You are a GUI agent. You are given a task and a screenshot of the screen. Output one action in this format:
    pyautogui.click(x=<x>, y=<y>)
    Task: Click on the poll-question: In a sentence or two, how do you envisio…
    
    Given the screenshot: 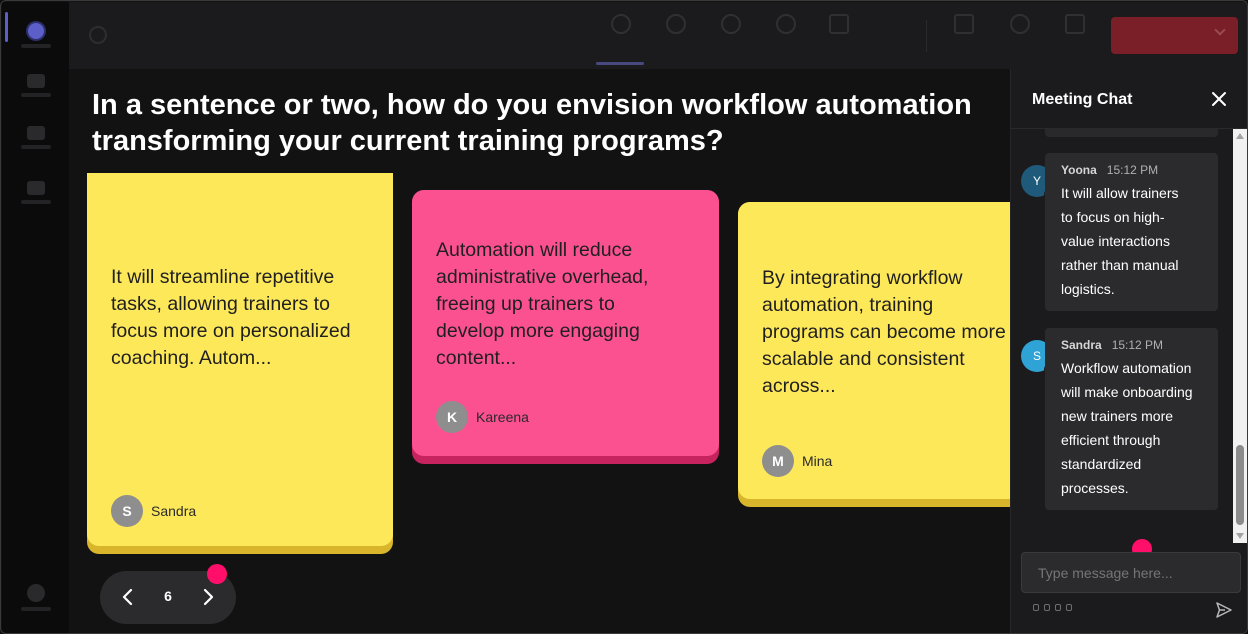 What is the action you would take?
    pyautogui.click(x=551, y=123)
    